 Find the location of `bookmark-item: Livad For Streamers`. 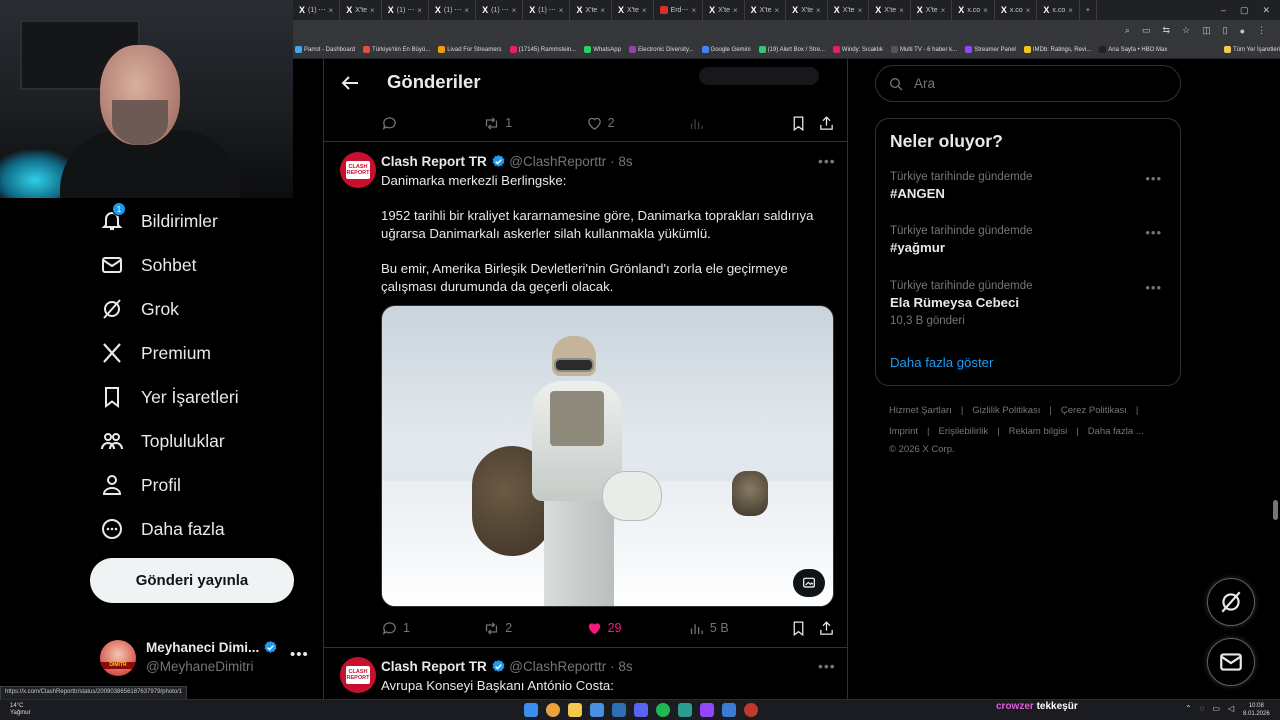

bookmark-item: Livad For Streamers is located at coordinates (470, 49).